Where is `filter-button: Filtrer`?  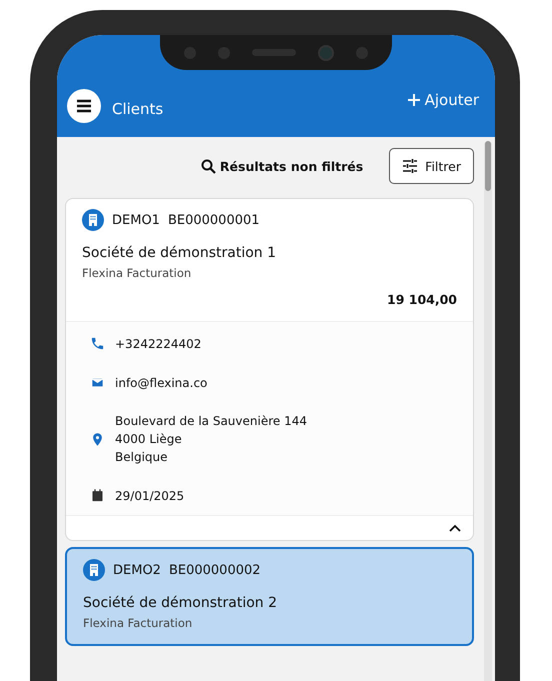
filter-button: Filtrer is located at coordinates (431, 166).